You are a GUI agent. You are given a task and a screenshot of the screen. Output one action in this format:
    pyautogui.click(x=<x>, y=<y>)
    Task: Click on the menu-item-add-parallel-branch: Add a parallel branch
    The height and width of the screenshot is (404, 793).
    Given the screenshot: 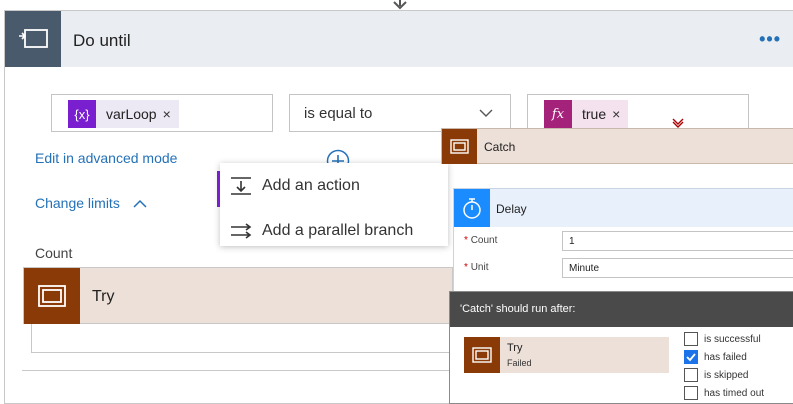 What is the action you would take?
    pyautogui.click(x=334, y=231)
    